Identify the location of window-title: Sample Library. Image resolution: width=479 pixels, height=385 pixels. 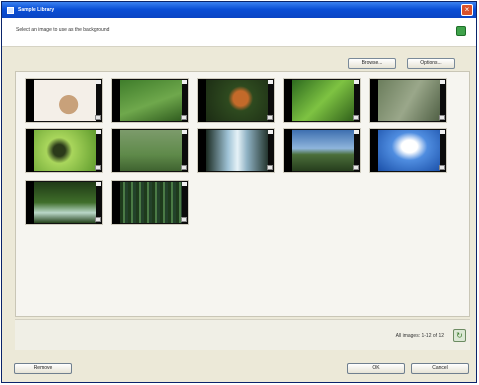
(36, 10).